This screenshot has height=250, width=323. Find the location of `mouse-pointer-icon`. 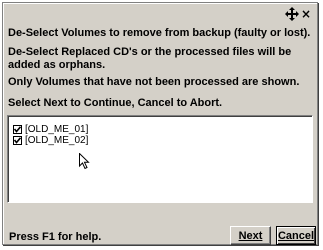

mouse-pointer-icon is located at coordinates (84, 161).